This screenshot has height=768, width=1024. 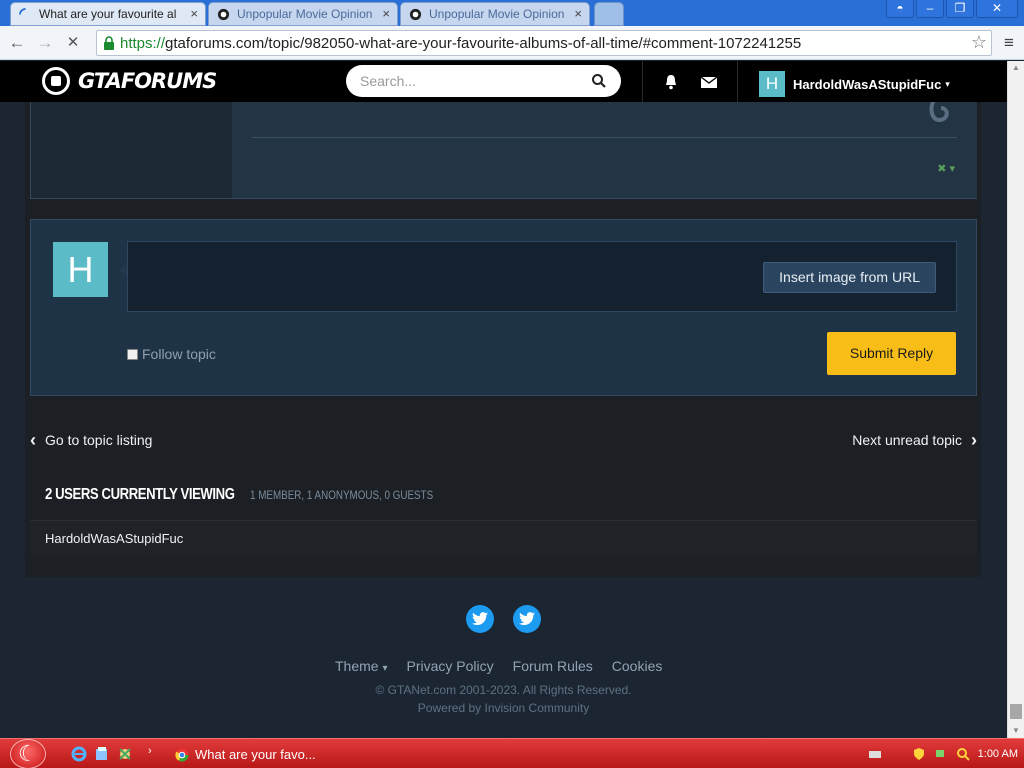 What do you see at coordinates (960, 9) in the screenshot?
I see `restore-icon: ❐` at bounding box center [960, 9].